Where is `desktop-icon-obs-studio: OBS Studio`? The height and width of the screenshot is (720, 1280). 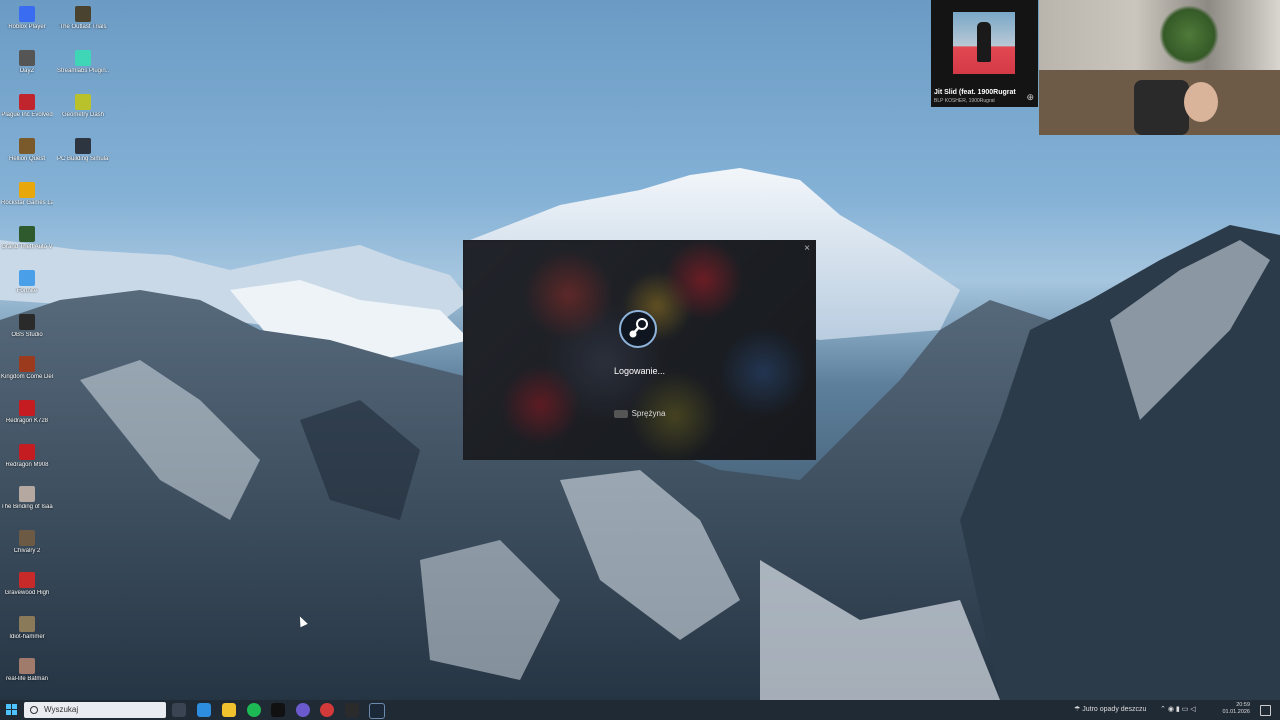 desktop-icon-obs-studio: OBS Studio is located at coordinates (27, 332).